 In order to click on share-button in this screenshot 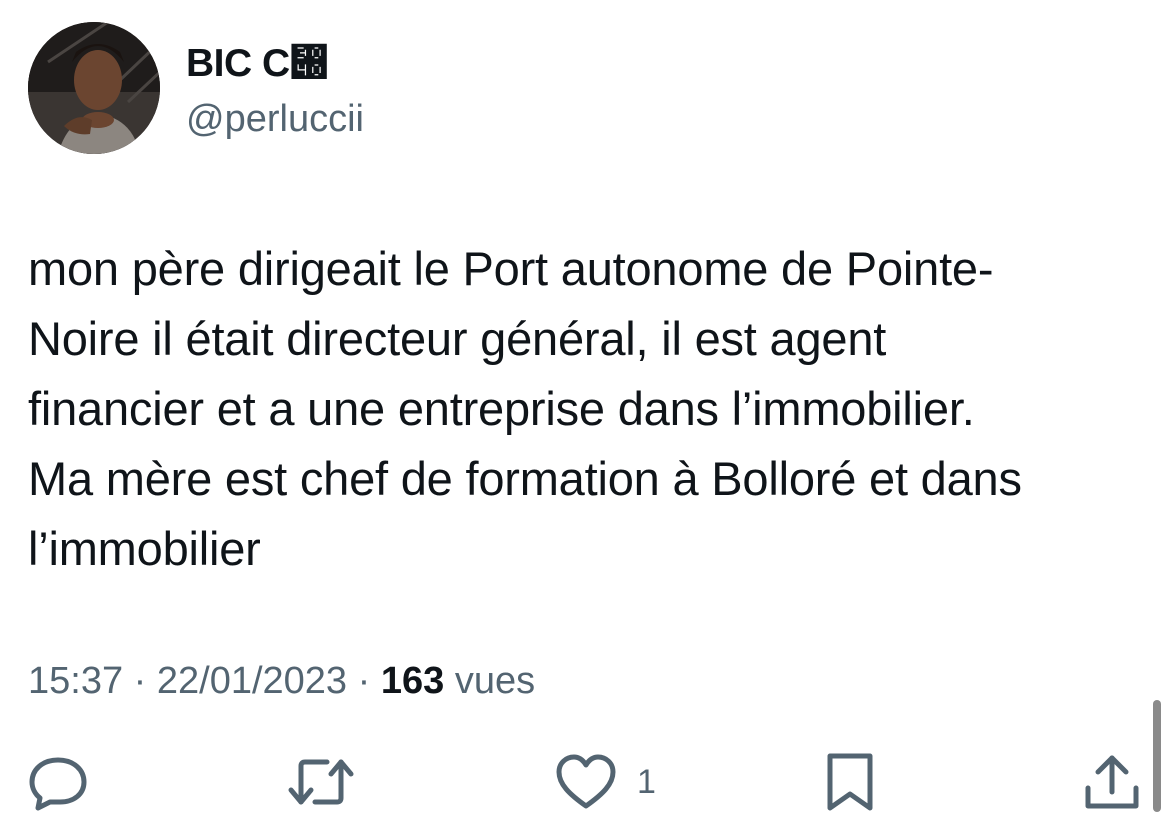, I will do `click(1112, 782)`.